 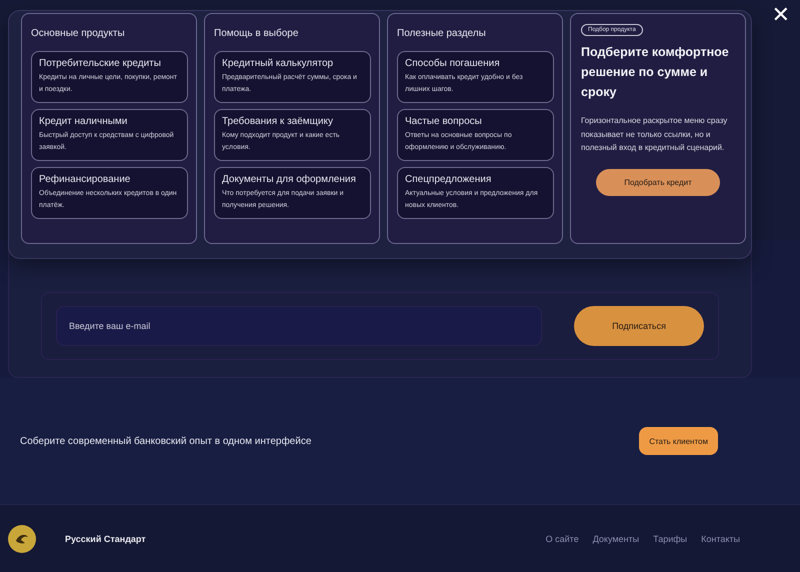 What do you see at coordinates (616, 539) in the screenshot?
I see `footer-link: Документы` at bounding box center [616, 539].